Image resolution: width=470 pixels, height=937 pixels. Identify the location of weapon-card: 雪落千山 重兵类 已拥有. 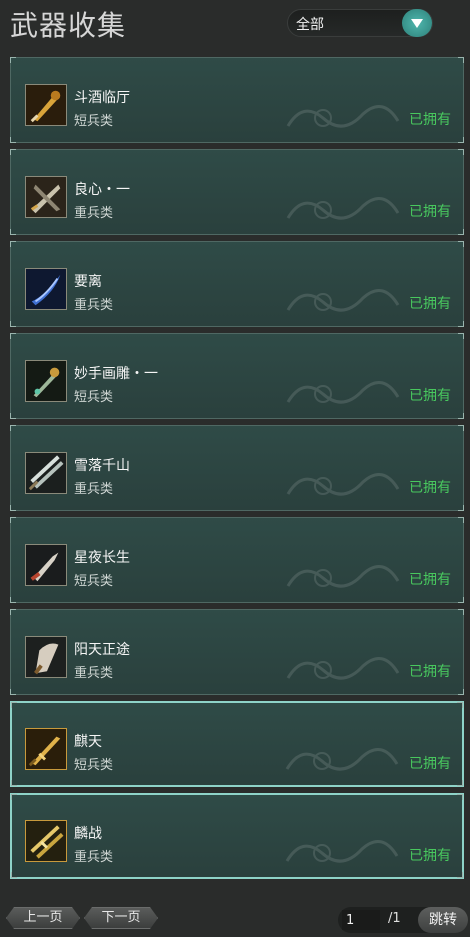
(237, 468).